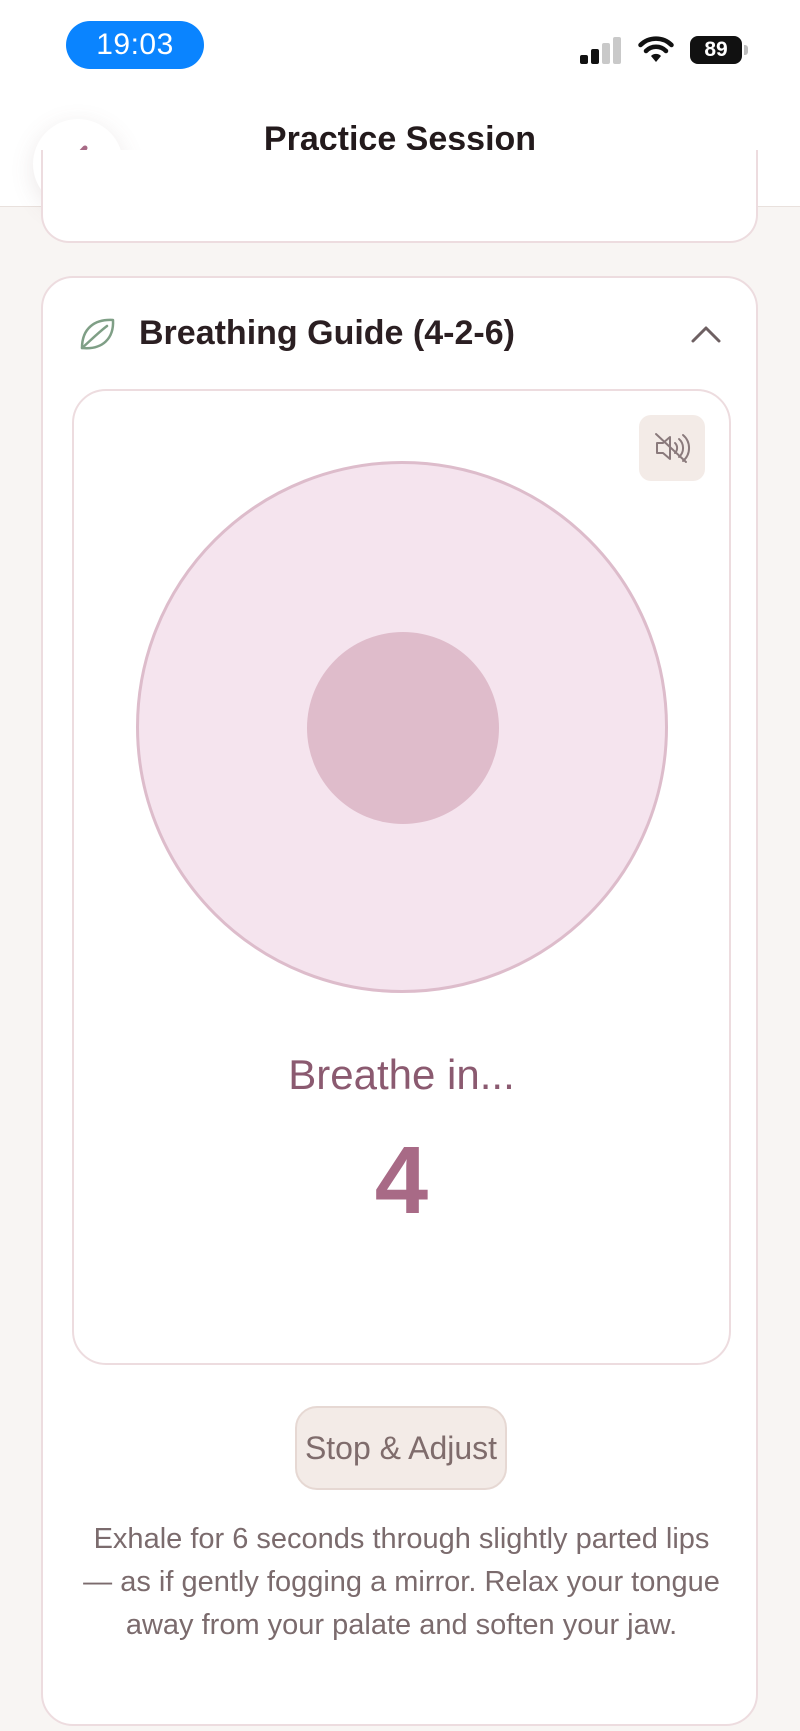 This screenshot has width=800, height=1731. I want to click on cellular-signal-icon, so click(601, 50).